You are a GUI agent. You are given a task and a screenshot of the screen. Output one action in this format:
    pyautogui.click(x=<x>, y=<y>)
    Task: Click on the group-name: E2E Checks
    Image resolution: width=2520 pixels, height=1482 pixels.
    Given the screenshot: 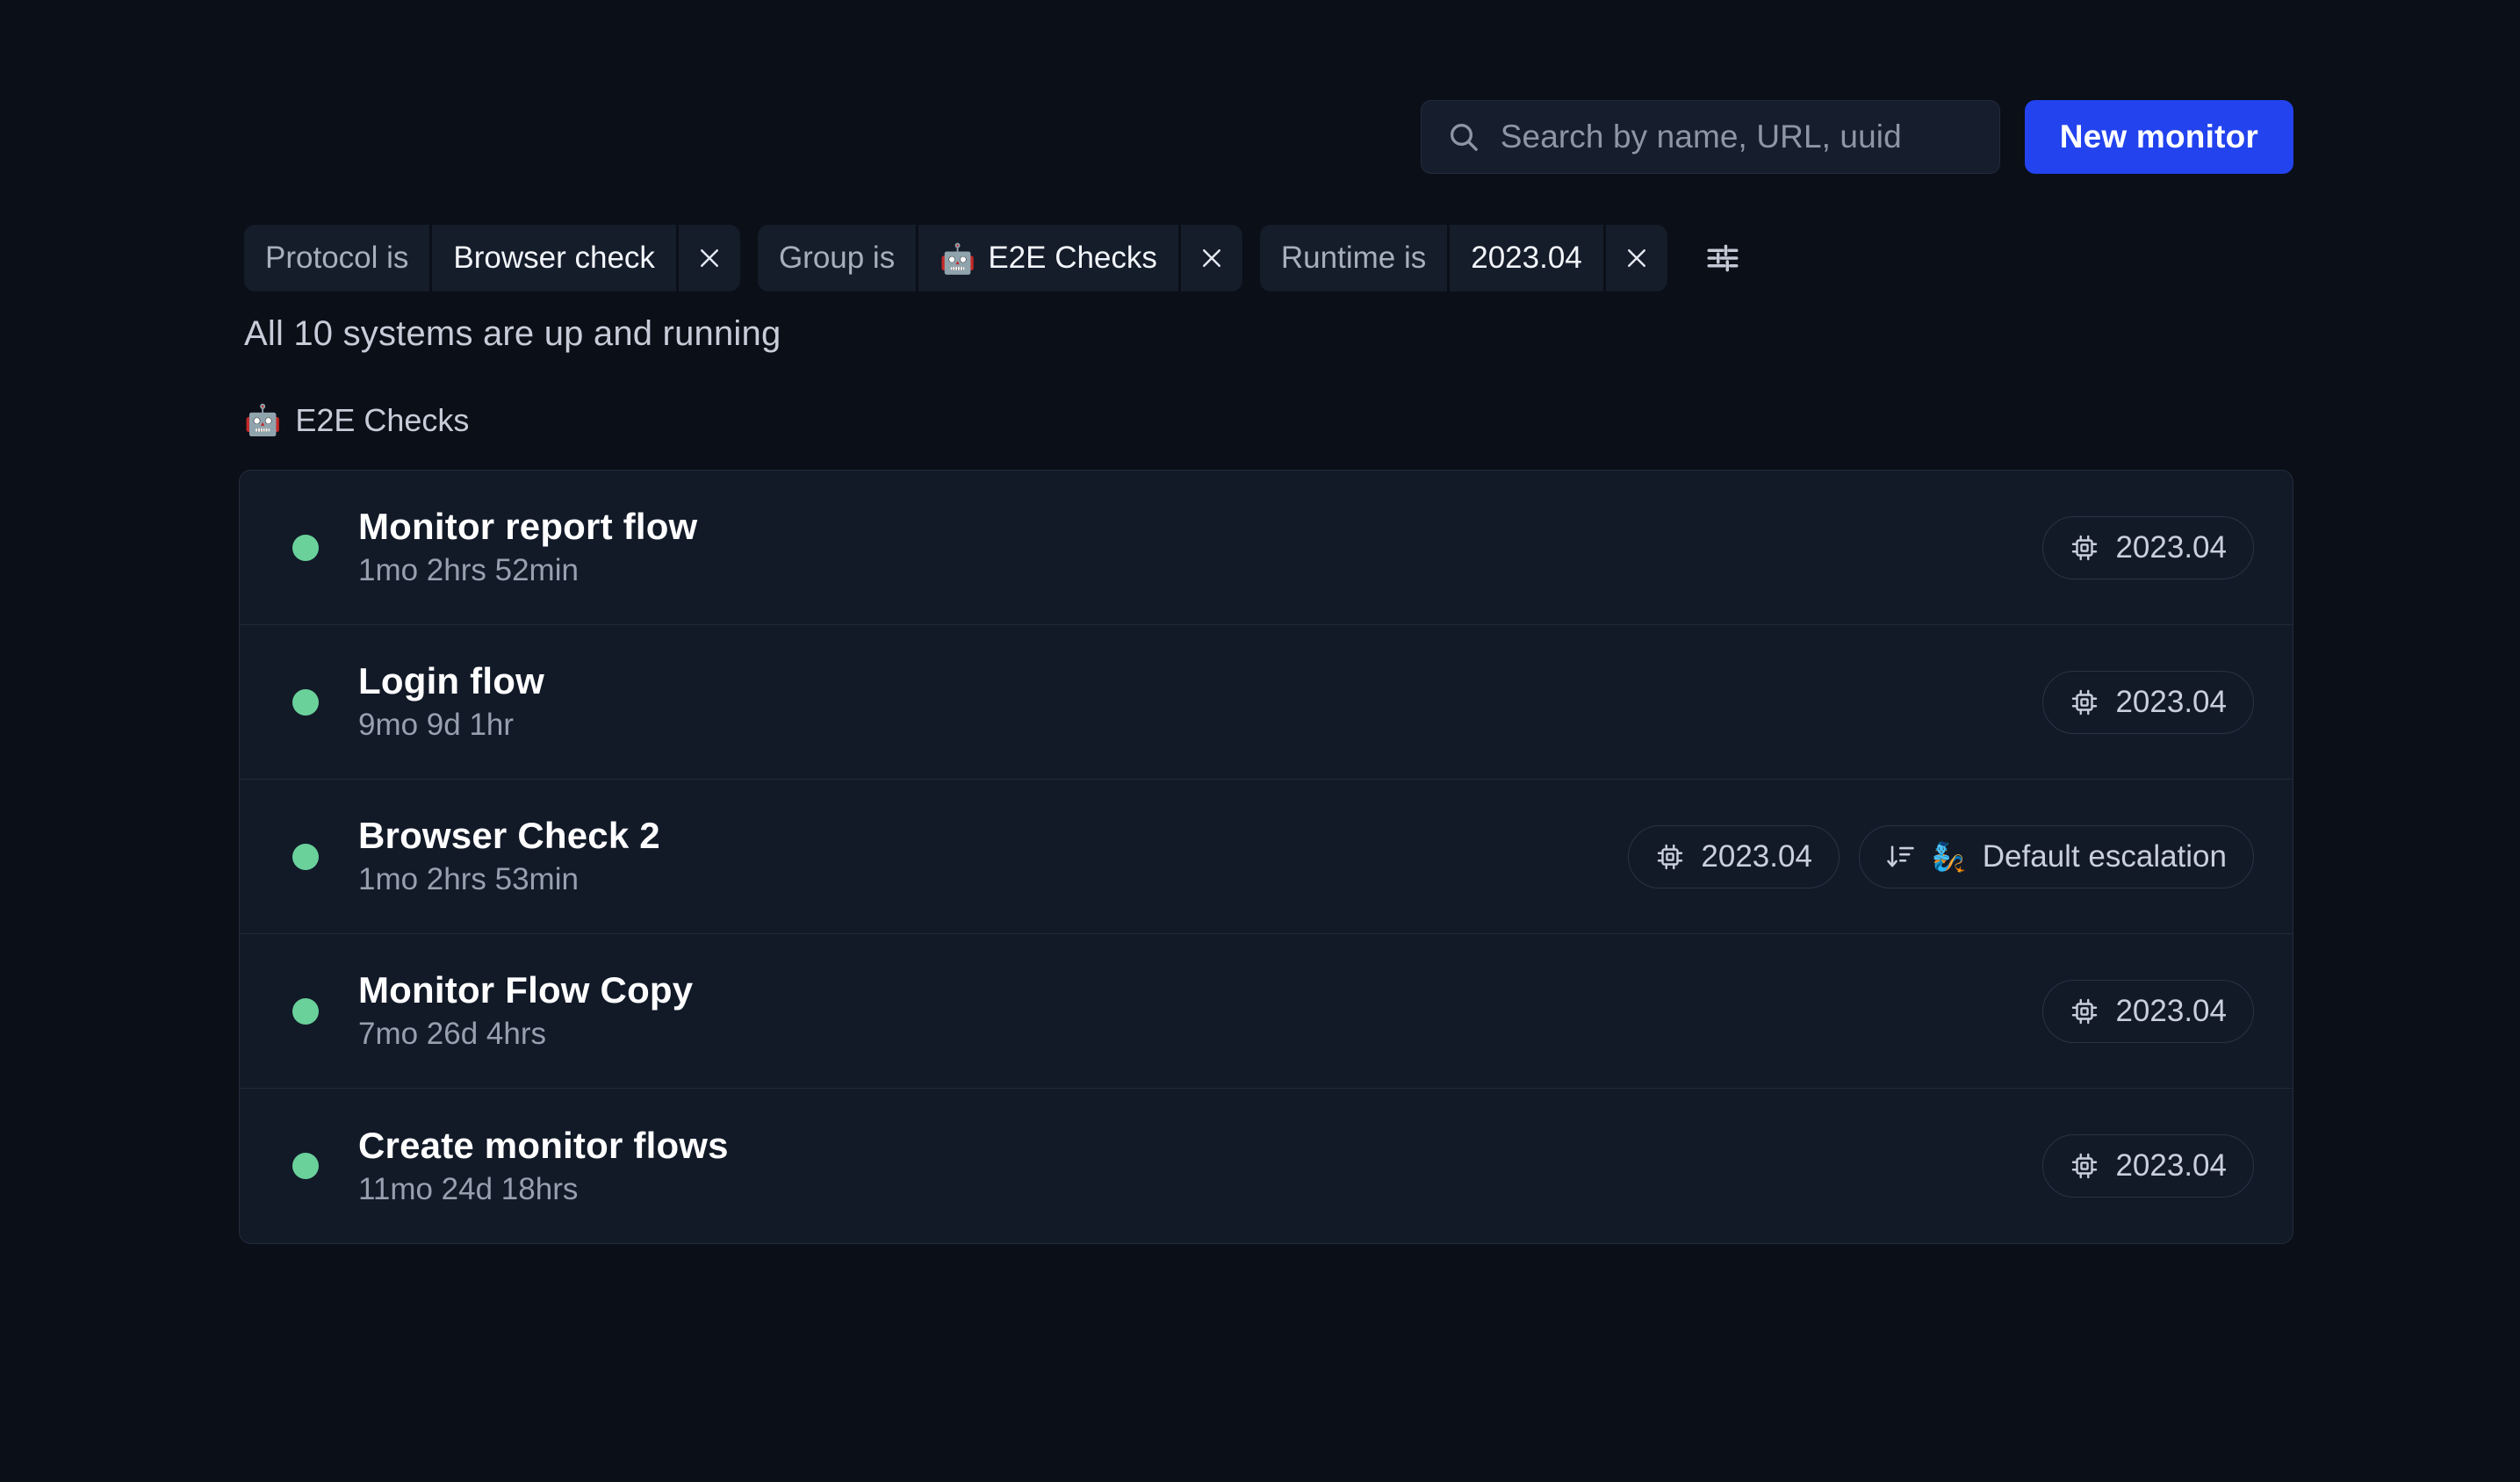 What is the action you would take?
    pyautogui.click(x=382, y=420)
    